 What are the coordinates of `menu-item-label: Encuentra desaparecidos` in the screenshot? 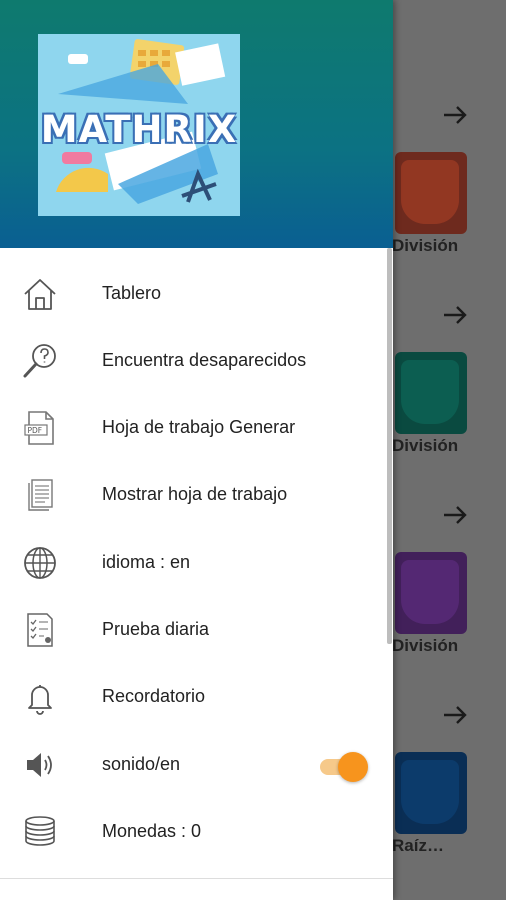 It's located at (204, 360).